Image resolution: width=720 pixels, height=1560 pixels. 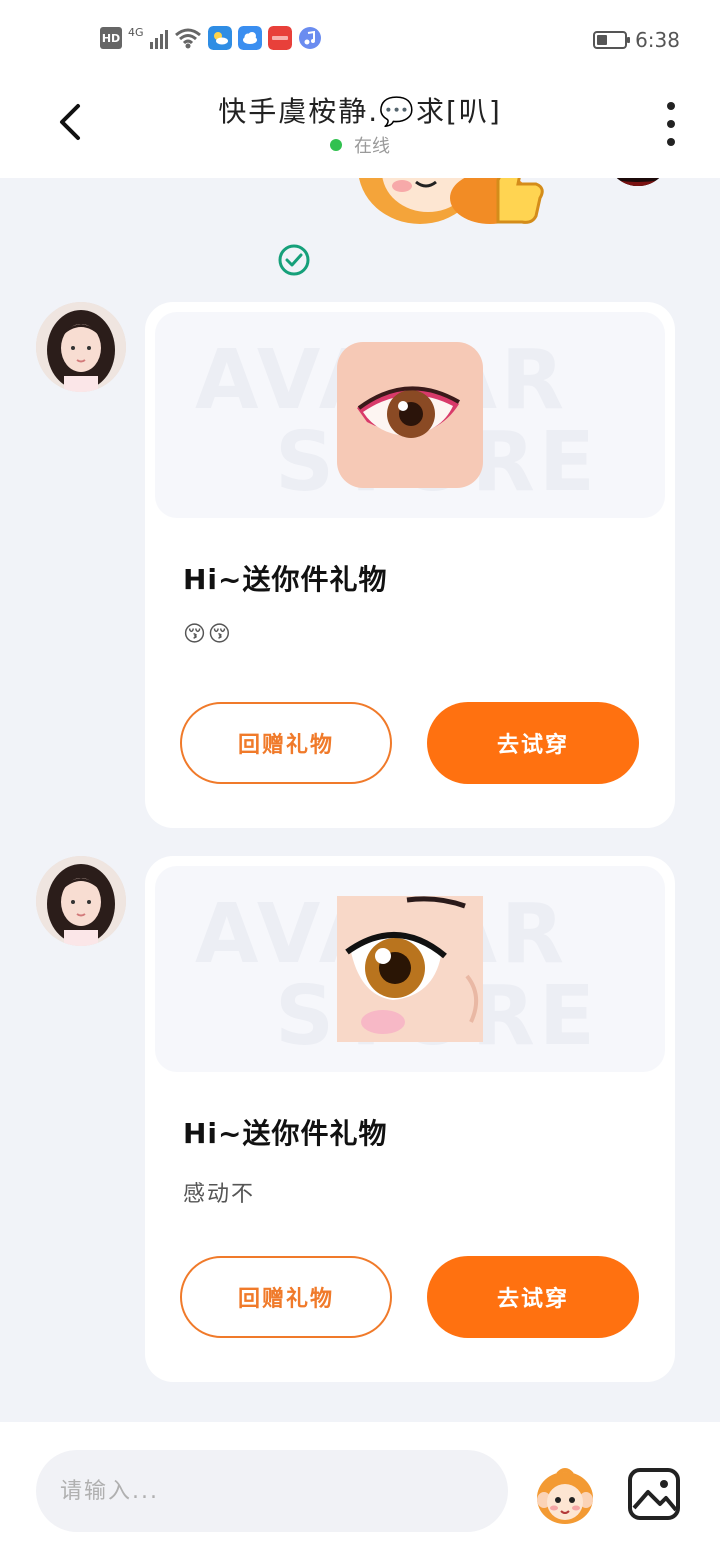 What do you see at coordinates (208, 634) in the screenshot?
I see `gift-message-text: 😚😚` at bounding box center [208, 634].